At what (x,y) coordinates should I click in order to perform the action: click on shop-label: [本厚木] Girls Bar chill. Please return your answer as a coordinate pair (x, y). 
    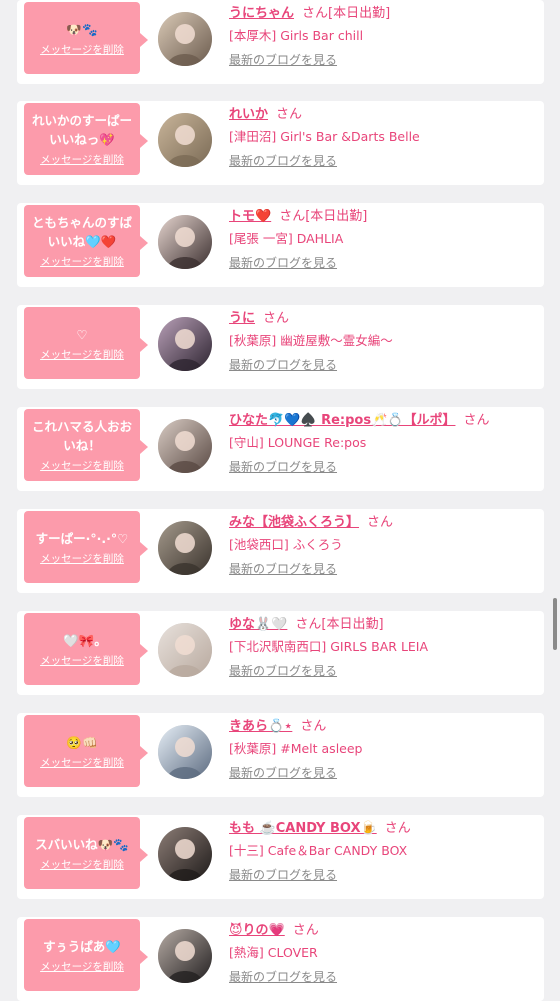
    Looking at the image, I should click on (296, 35).